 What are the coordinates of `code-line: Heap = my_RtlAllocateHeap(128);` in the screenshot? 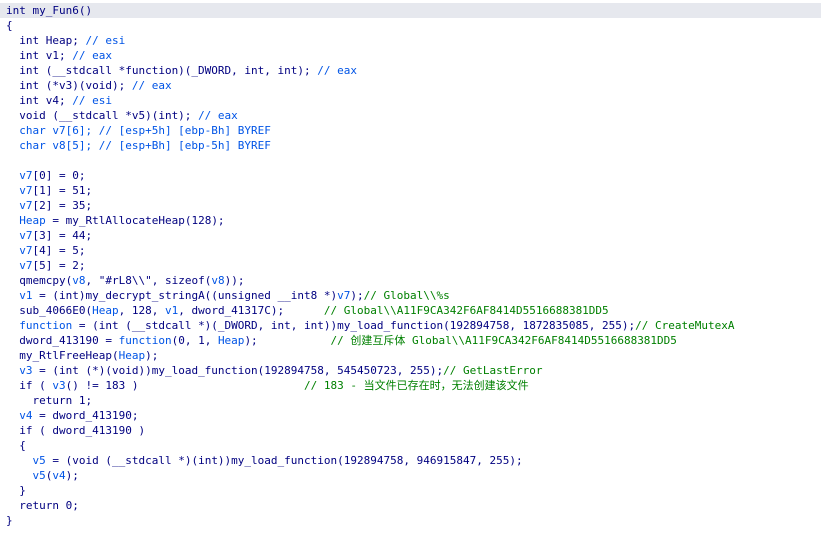 It's located at (410, 220).